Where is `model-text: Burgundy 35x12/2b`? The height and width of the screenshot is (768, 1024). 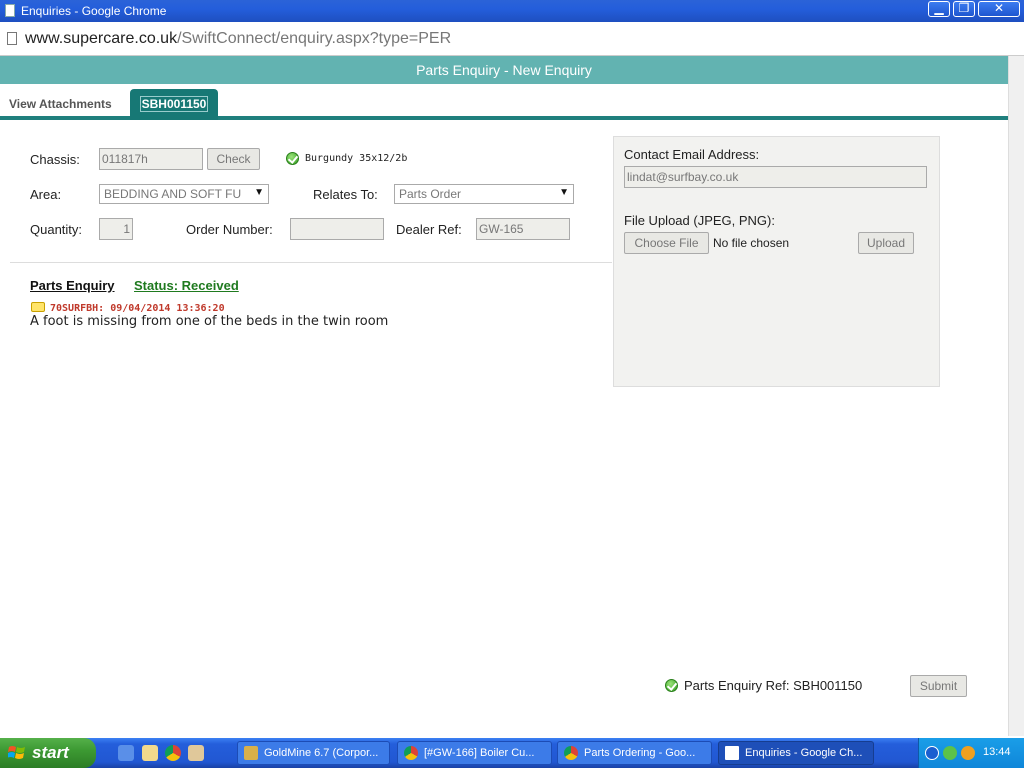 model-text: Burgundy 35x12/2b is located at coordinates (356, 158).